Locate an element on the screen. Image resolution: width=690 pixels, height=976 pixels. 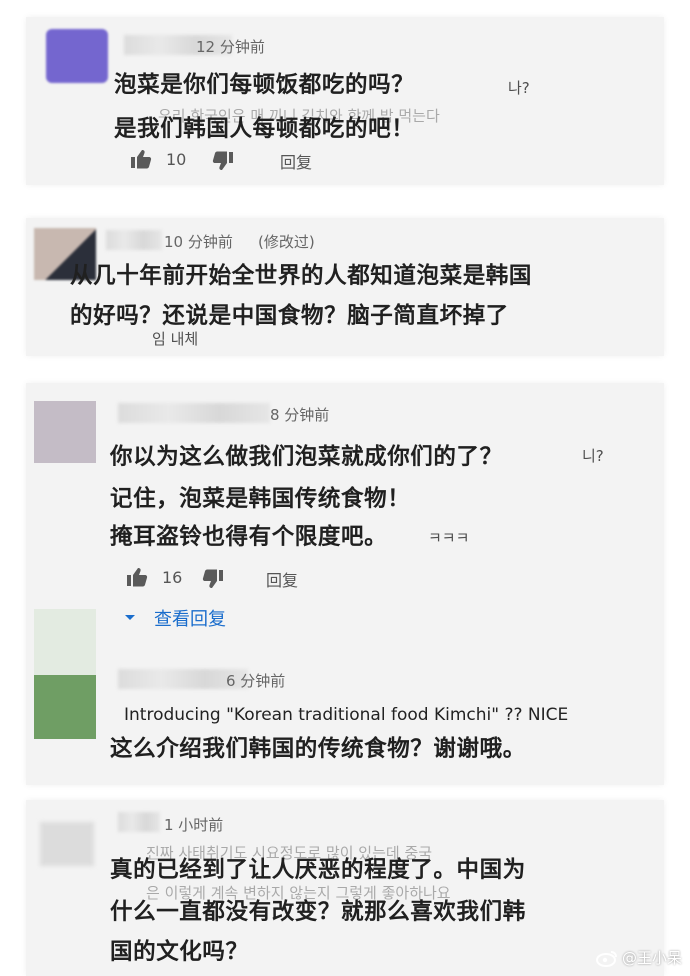
comment-text-line: 国的文化吗？ is located at coordinates (179, 952).